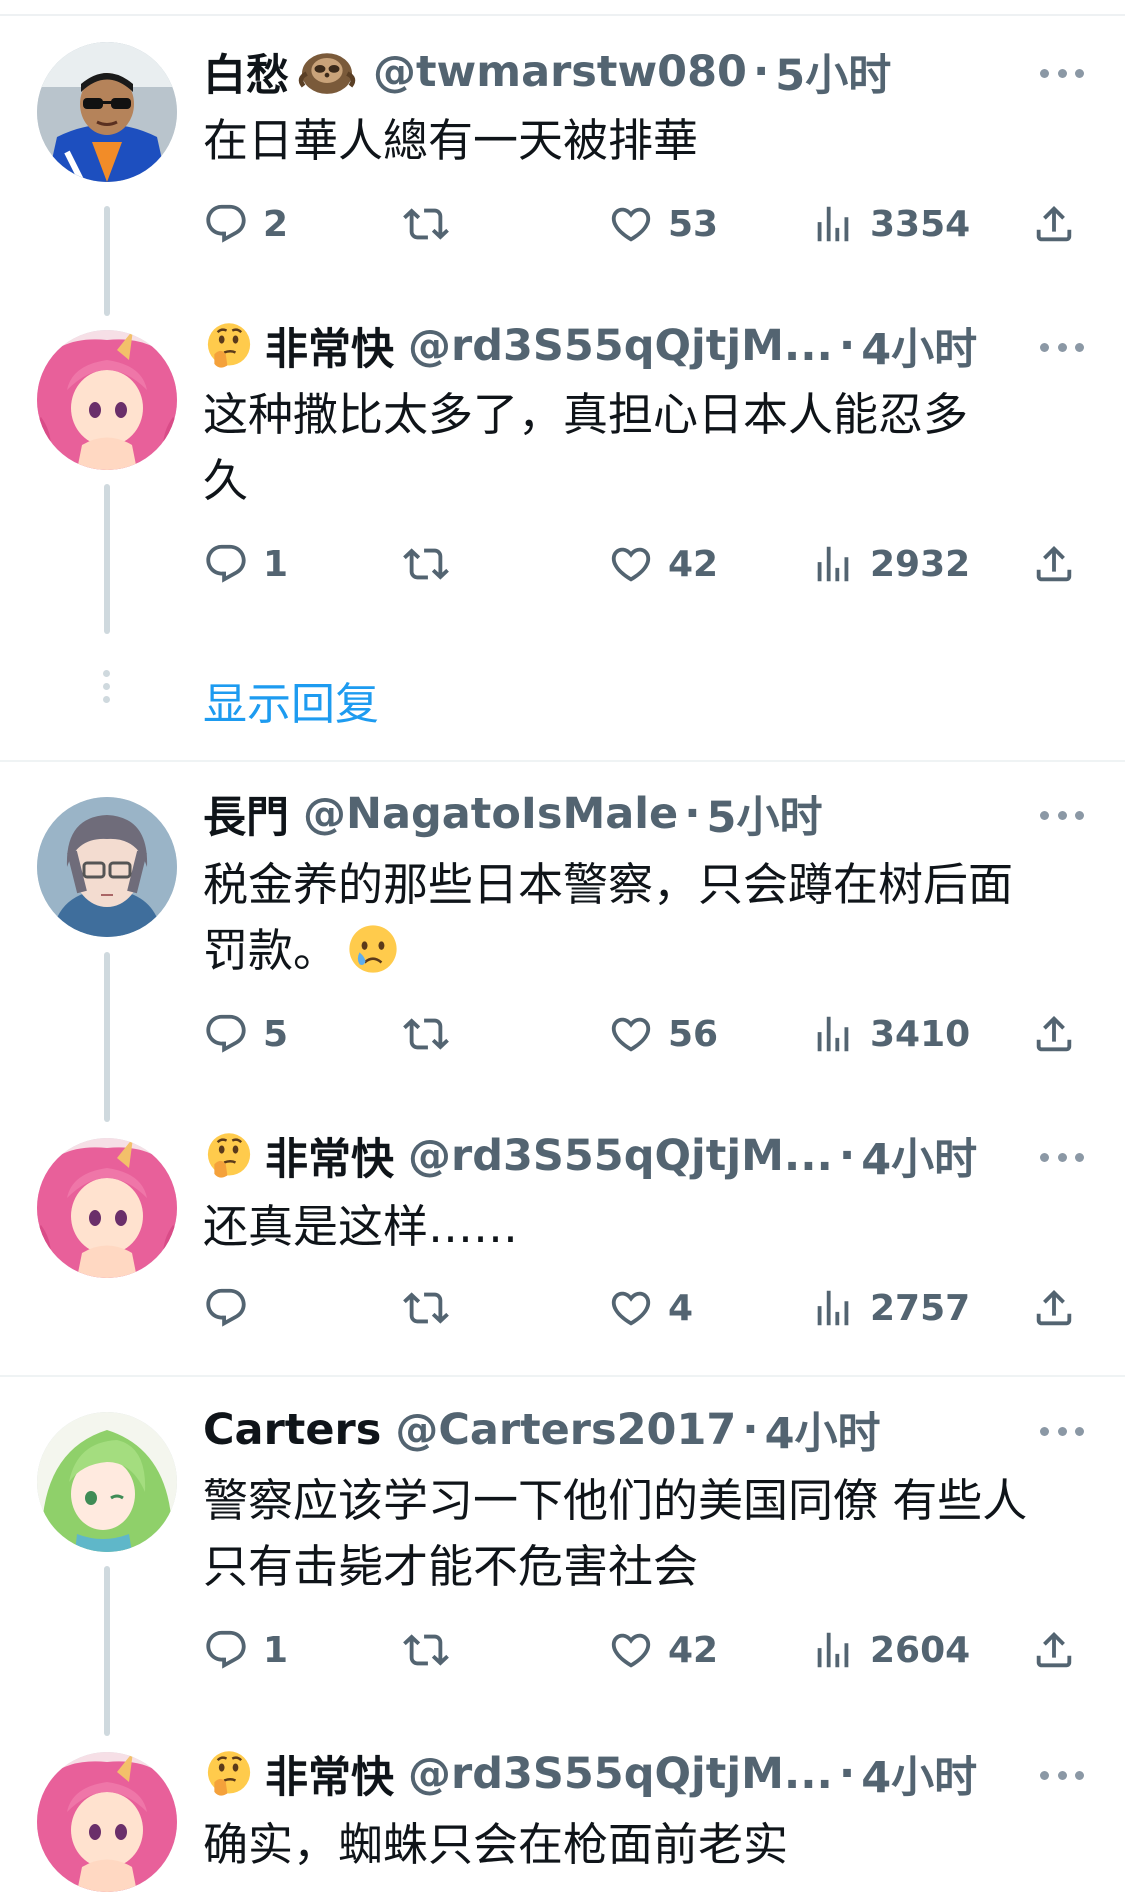 This screenshot has height=1904, width=1125. I want to click on views-button: 3354, so click(890, 224).